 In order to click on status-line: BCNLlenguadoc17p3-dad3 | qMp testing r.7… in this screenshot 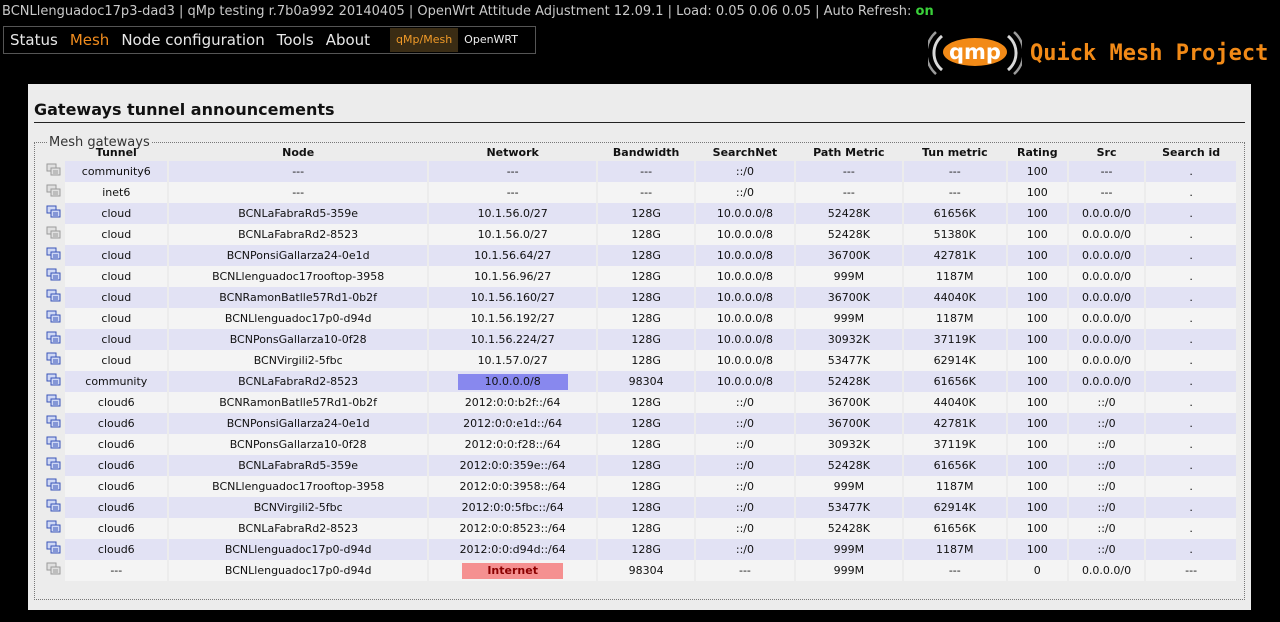, I will do `click(468, 13)`.